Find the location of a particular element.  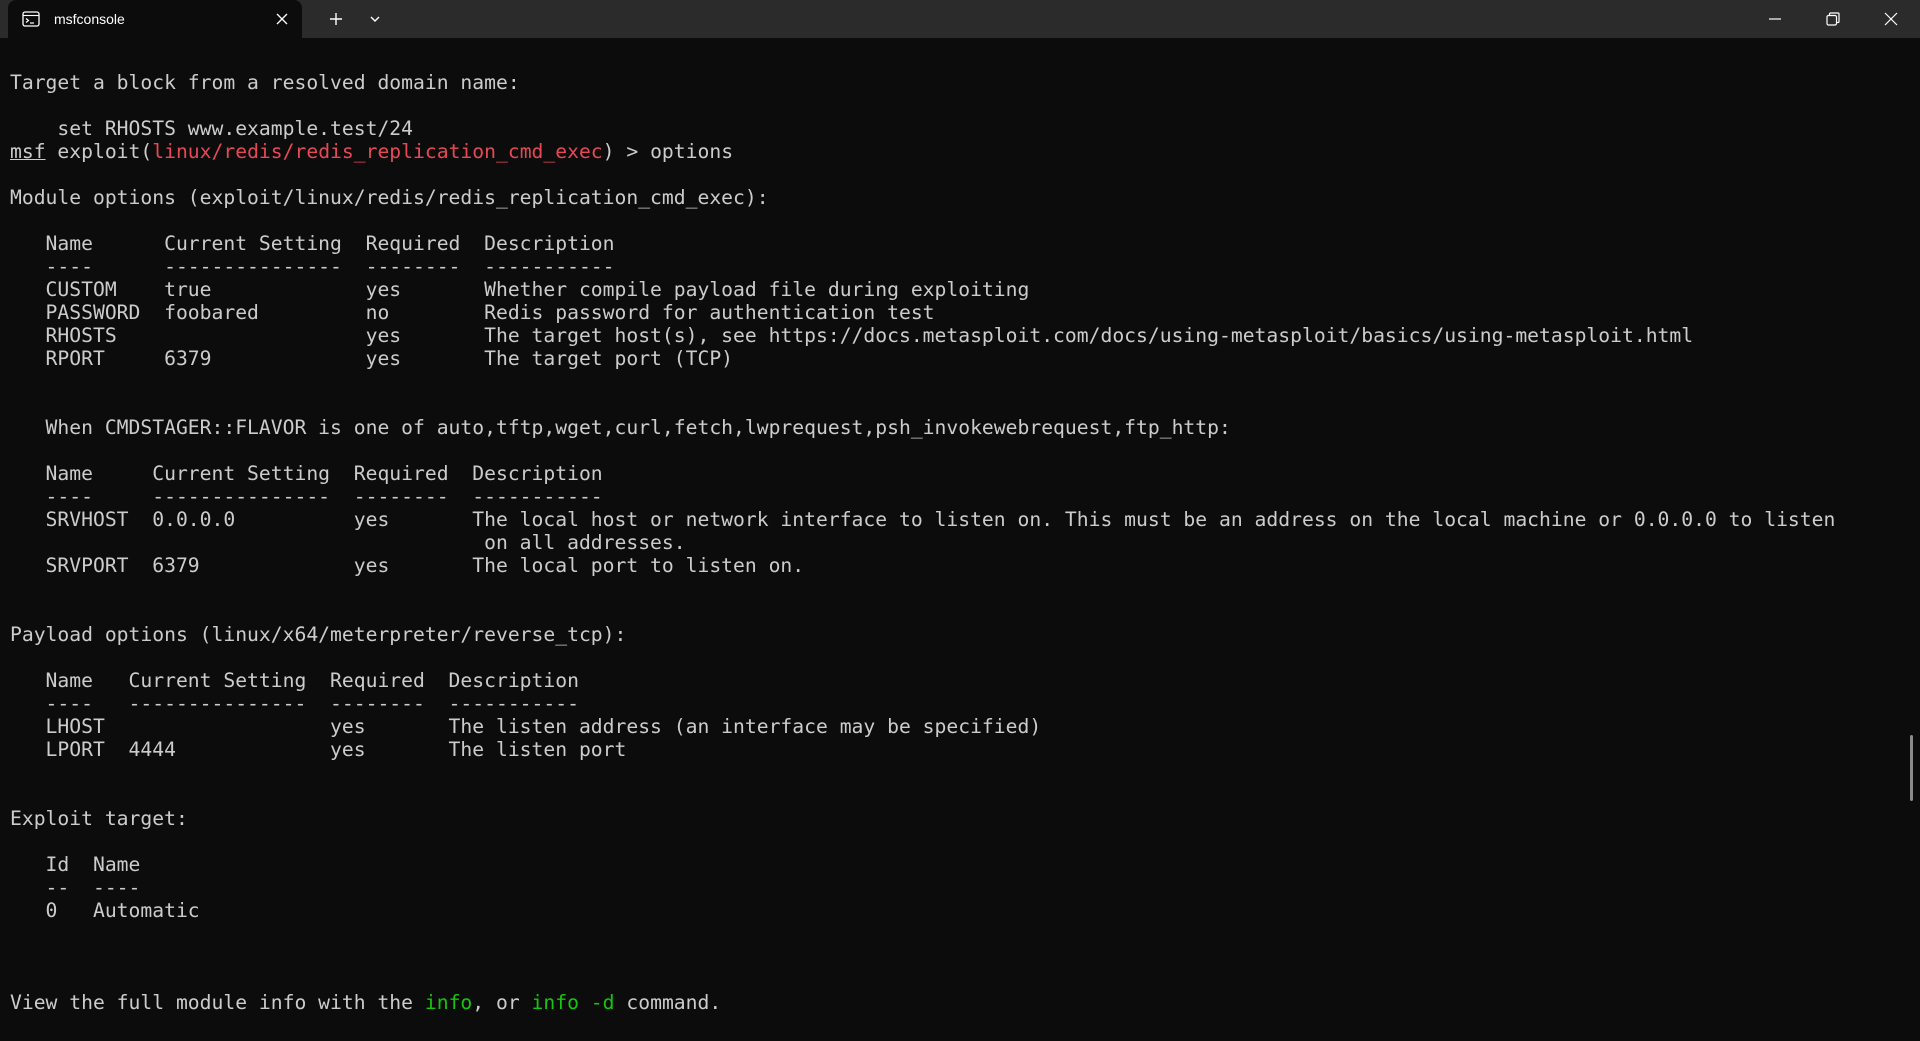

payload-table-row: LPORT 4444 yes The listen port is located at coordinates (318, 749).